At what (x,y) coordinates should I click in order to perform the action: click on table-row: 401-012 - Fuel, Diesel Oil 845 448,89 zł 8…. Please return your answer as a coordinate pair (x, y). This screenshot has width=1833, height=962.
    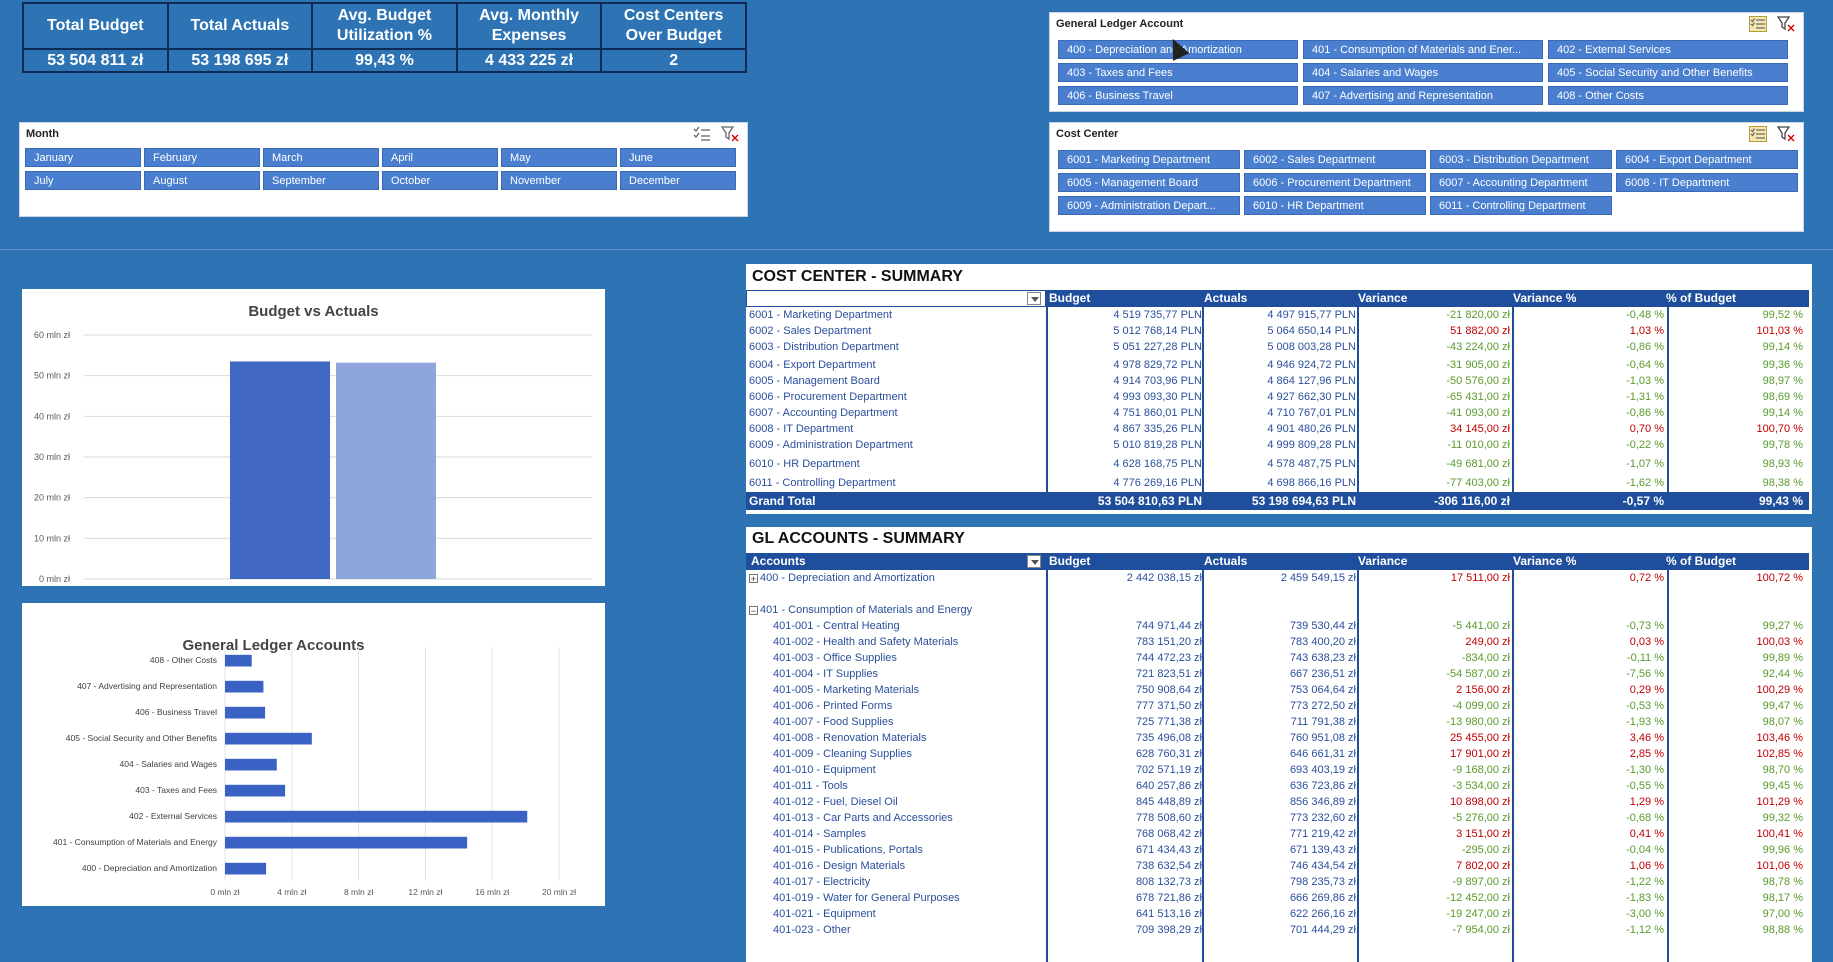
    Looking at the image, I should click on (1277, 803).